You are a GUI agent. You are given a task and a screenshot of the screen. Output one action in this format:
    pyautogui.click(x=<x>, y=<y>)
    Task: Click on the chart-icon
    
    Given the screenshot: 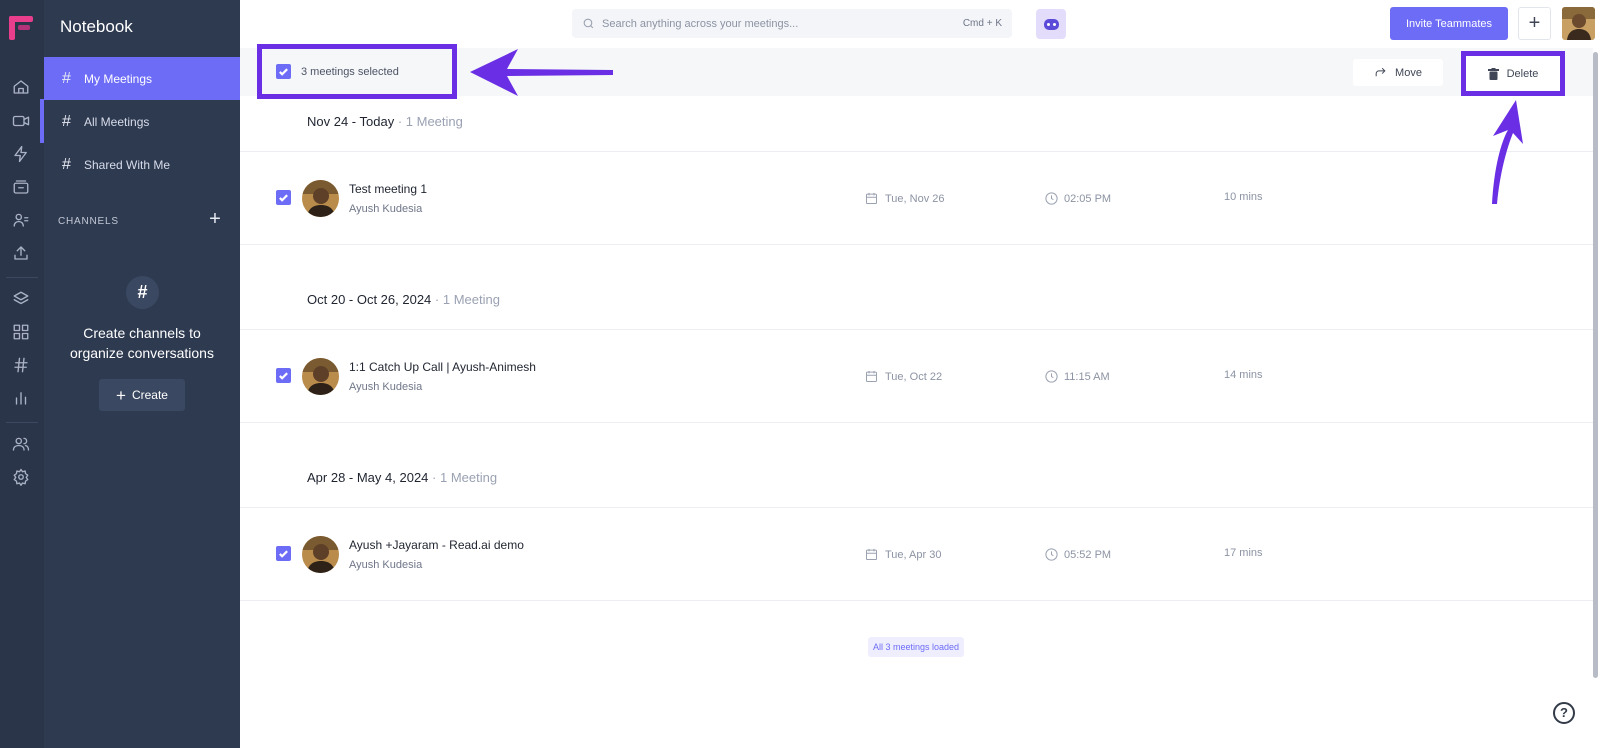 What is the action you would take?
    pyautogui.click(x=21, y=398)
    